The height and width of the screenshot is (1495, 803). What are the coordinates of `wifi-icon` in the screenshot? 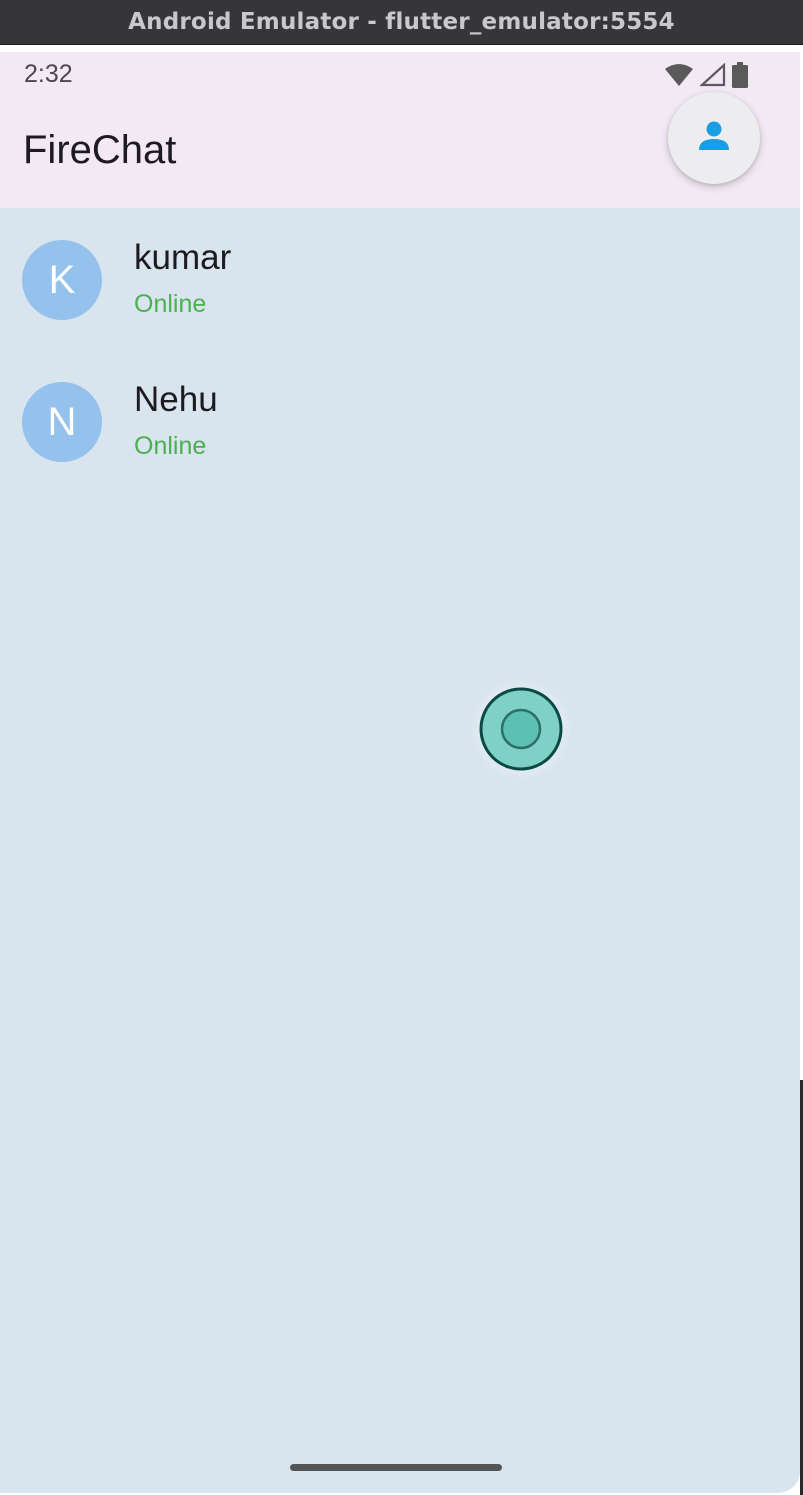 It's located at (679, 77).